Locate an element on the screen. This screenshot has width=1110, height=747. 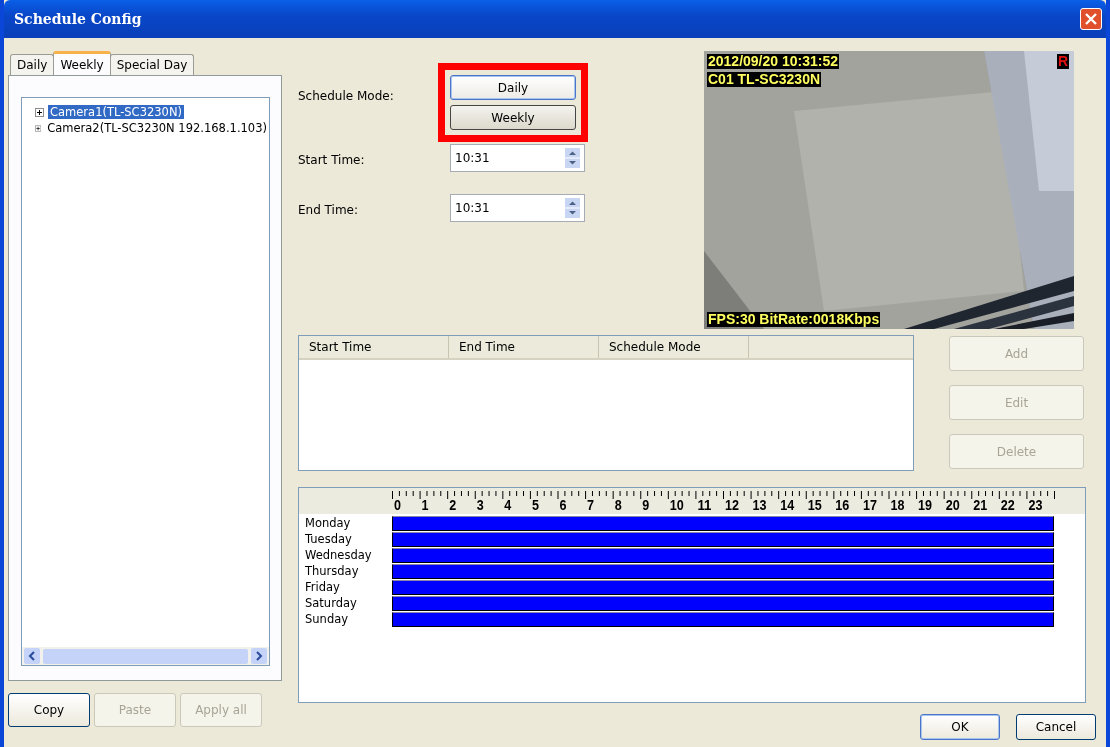
day-label: Thursday is located at coordinates (332, 571).